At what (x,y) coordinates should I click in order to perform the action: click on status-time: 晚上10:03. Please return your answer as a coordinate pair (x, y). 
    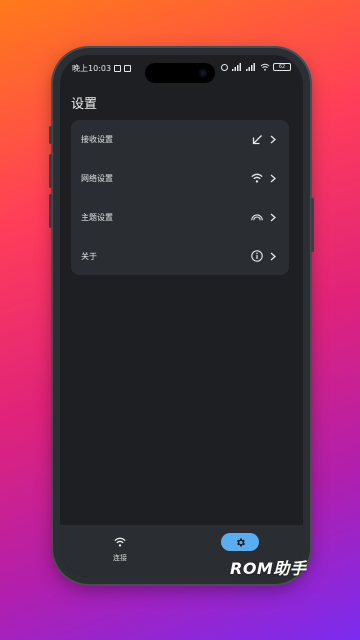
    Looking at the image, I should click on (92, 68).